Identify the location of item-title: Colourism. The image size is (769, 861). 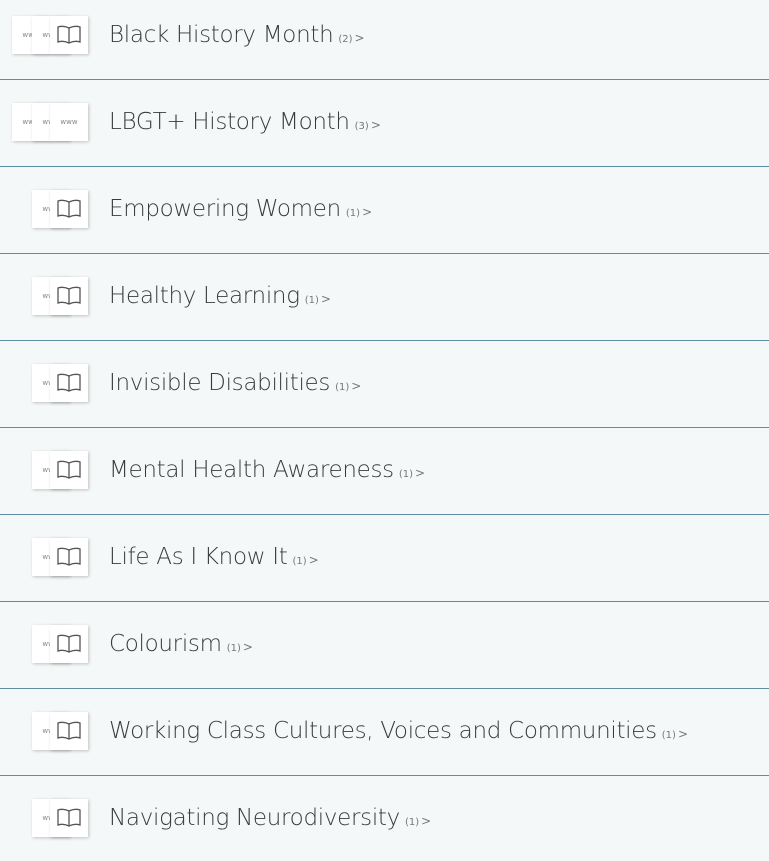
(165, 644).